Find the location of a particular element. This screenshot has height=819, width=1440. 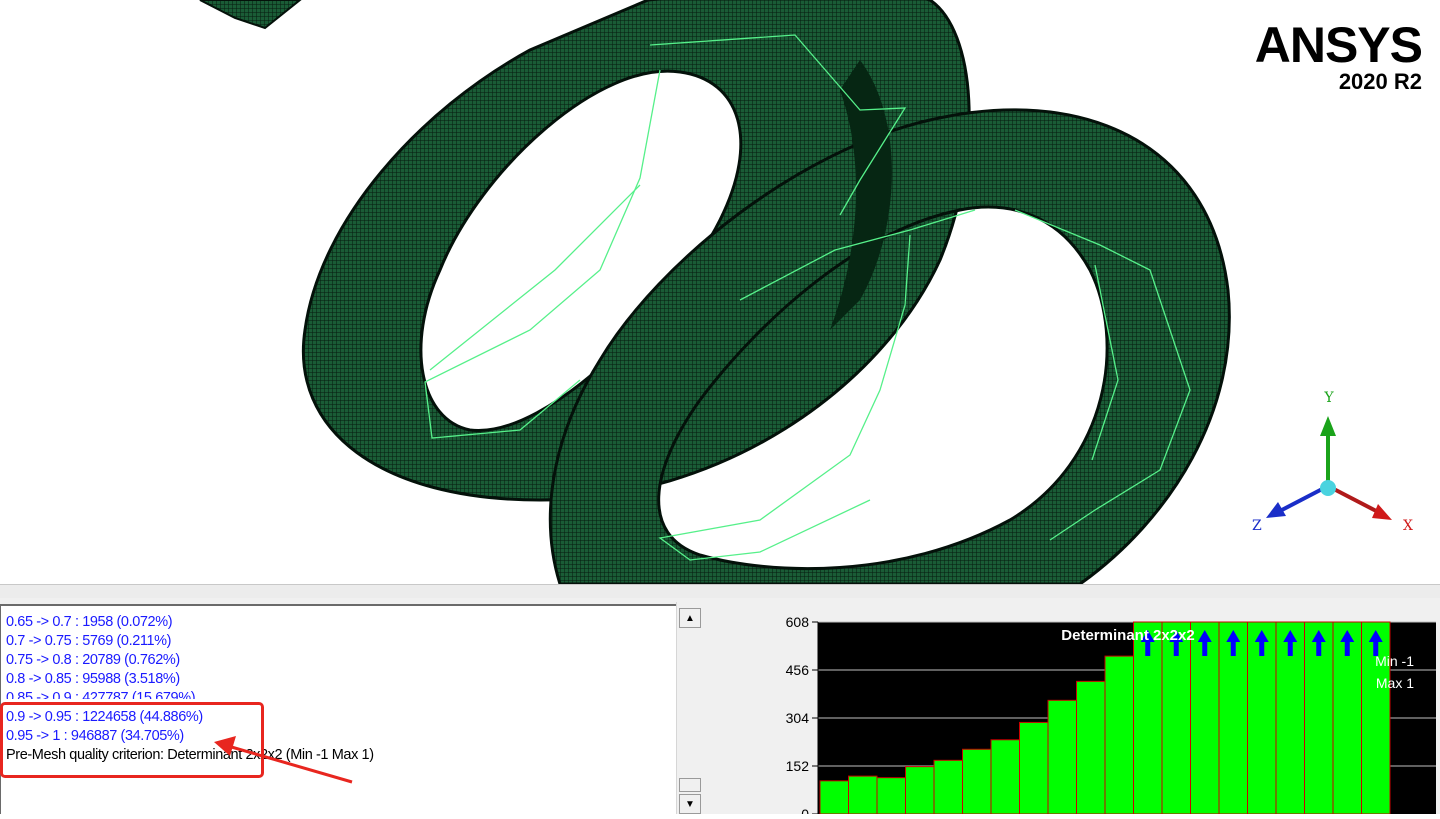

triangle-up-icon: ▲ is located at coordinates (690, 618).